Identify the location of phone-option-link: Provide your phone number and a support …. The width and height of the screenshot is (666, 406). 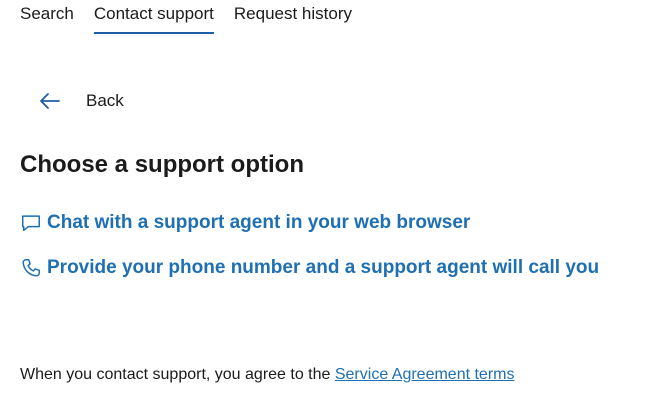
(309, 268).